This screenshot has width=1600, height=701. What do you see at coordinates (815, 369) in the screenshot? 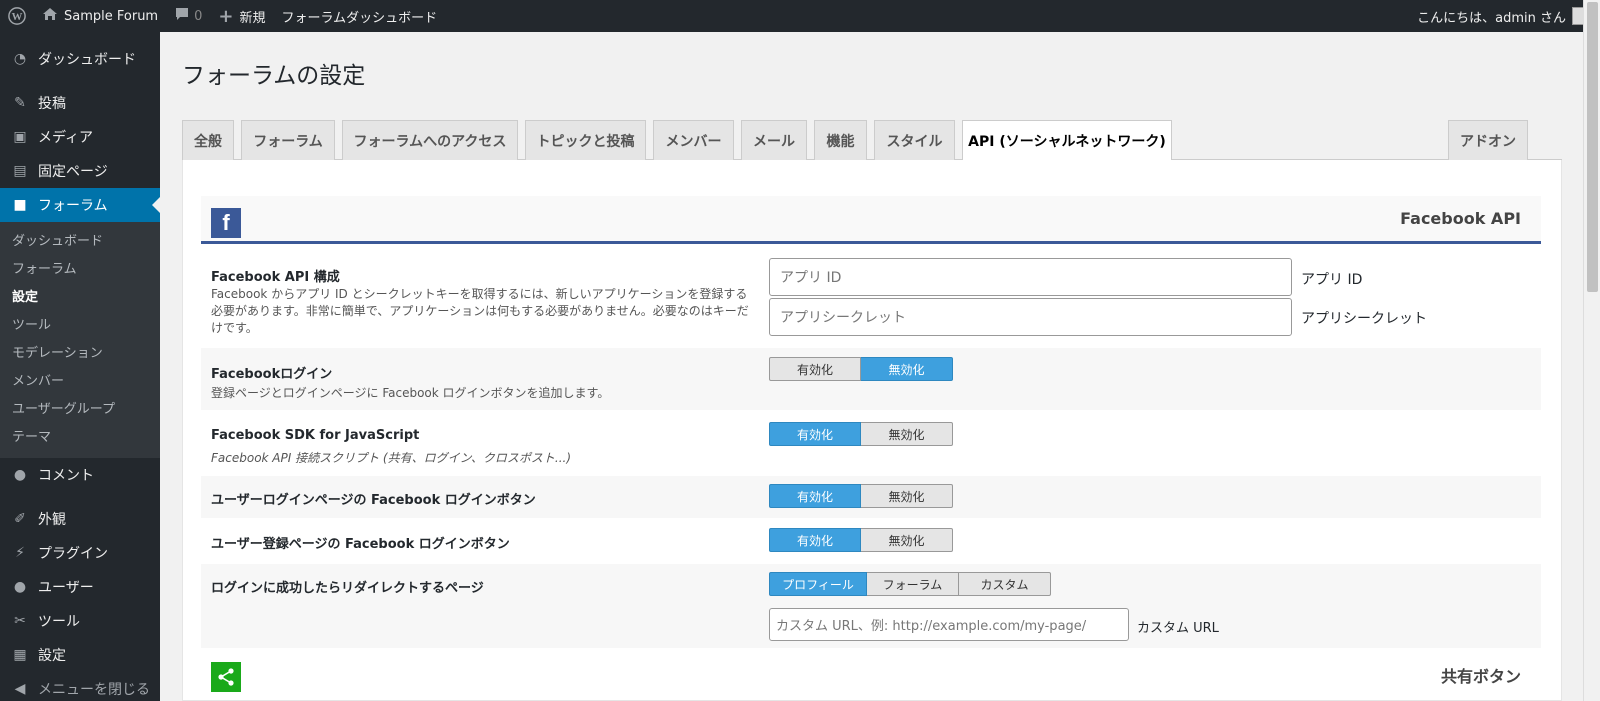
I see `facebook-login-enable-button: 有効化` at bounding box center [815, 369].